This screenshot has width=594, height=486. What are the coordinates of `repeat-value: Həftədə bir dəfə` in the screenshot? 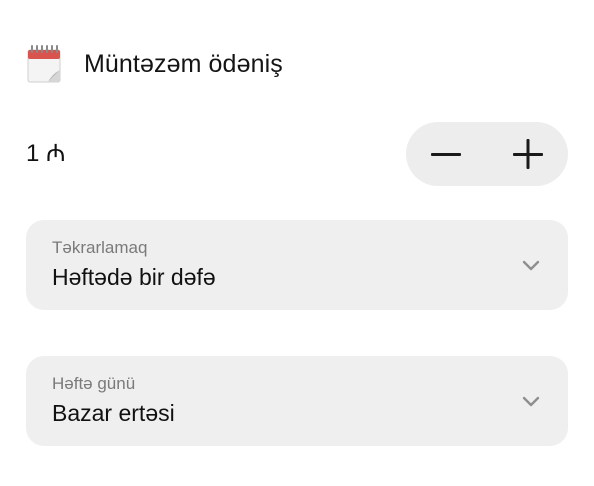 It's located at (134, 277).